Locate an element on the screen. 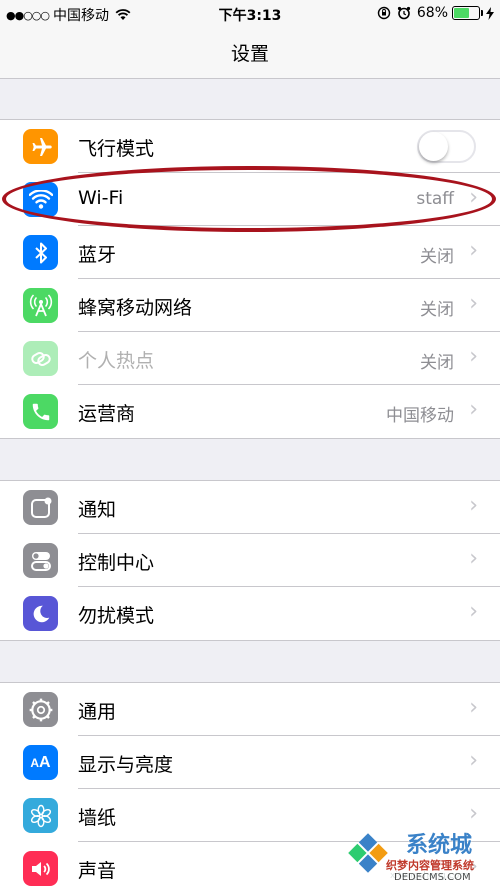 Image resolution: width=500 pixels, height=895 pixels. carrier-label: 运营商 is located at coordinates (107, 414).